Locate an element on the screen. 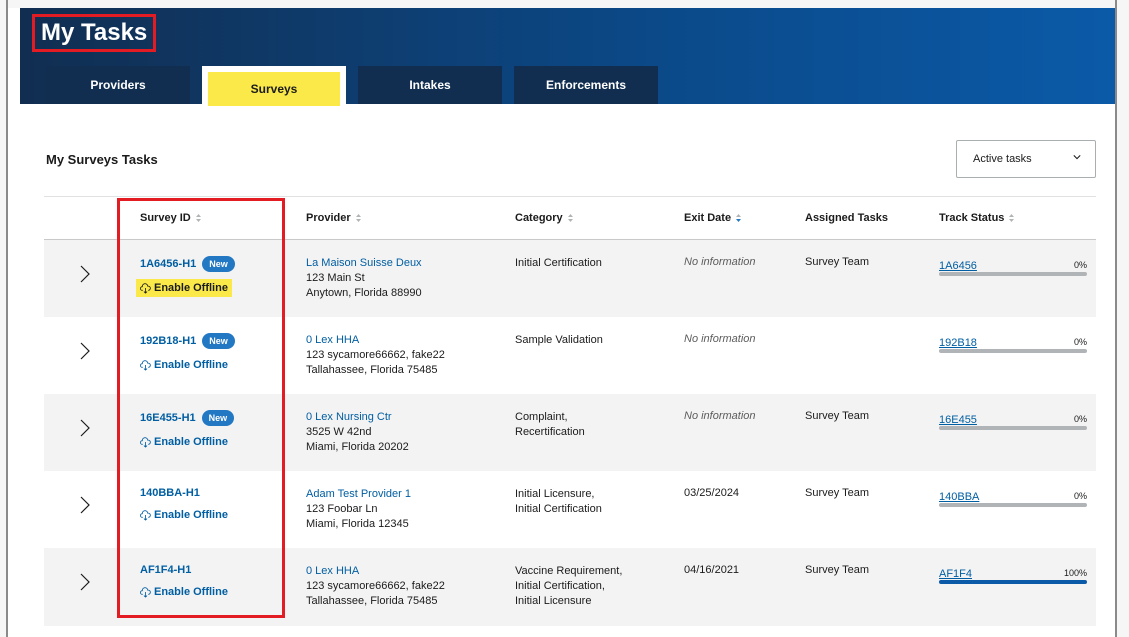  task-filter-select: Active tasks is located at coordinates (1026, 159).